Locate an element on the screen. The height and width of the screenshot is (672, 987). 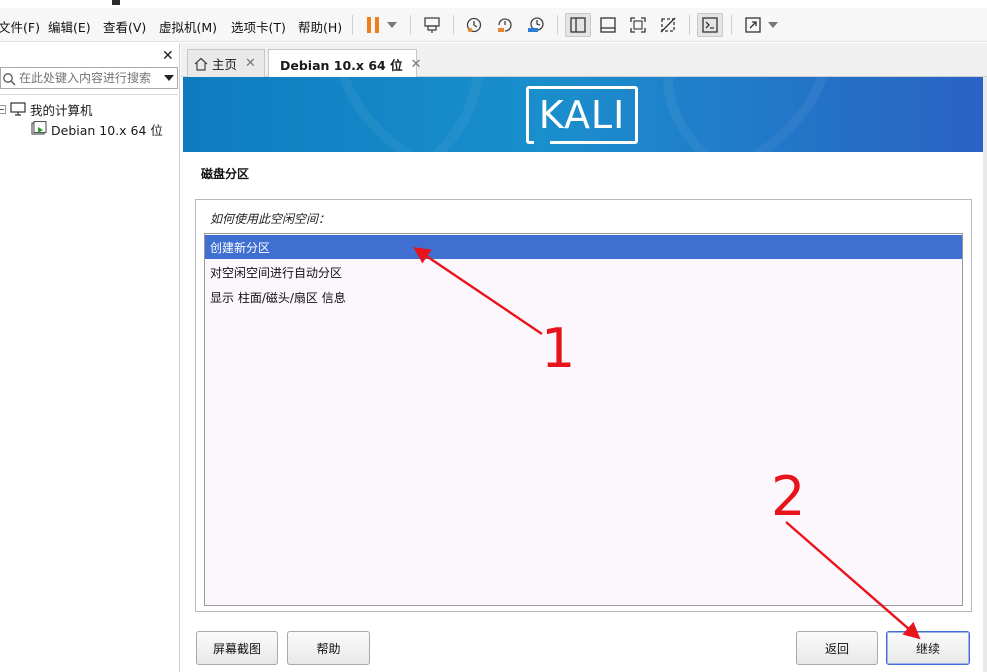
search-icon is located at coordinates (9, 79).